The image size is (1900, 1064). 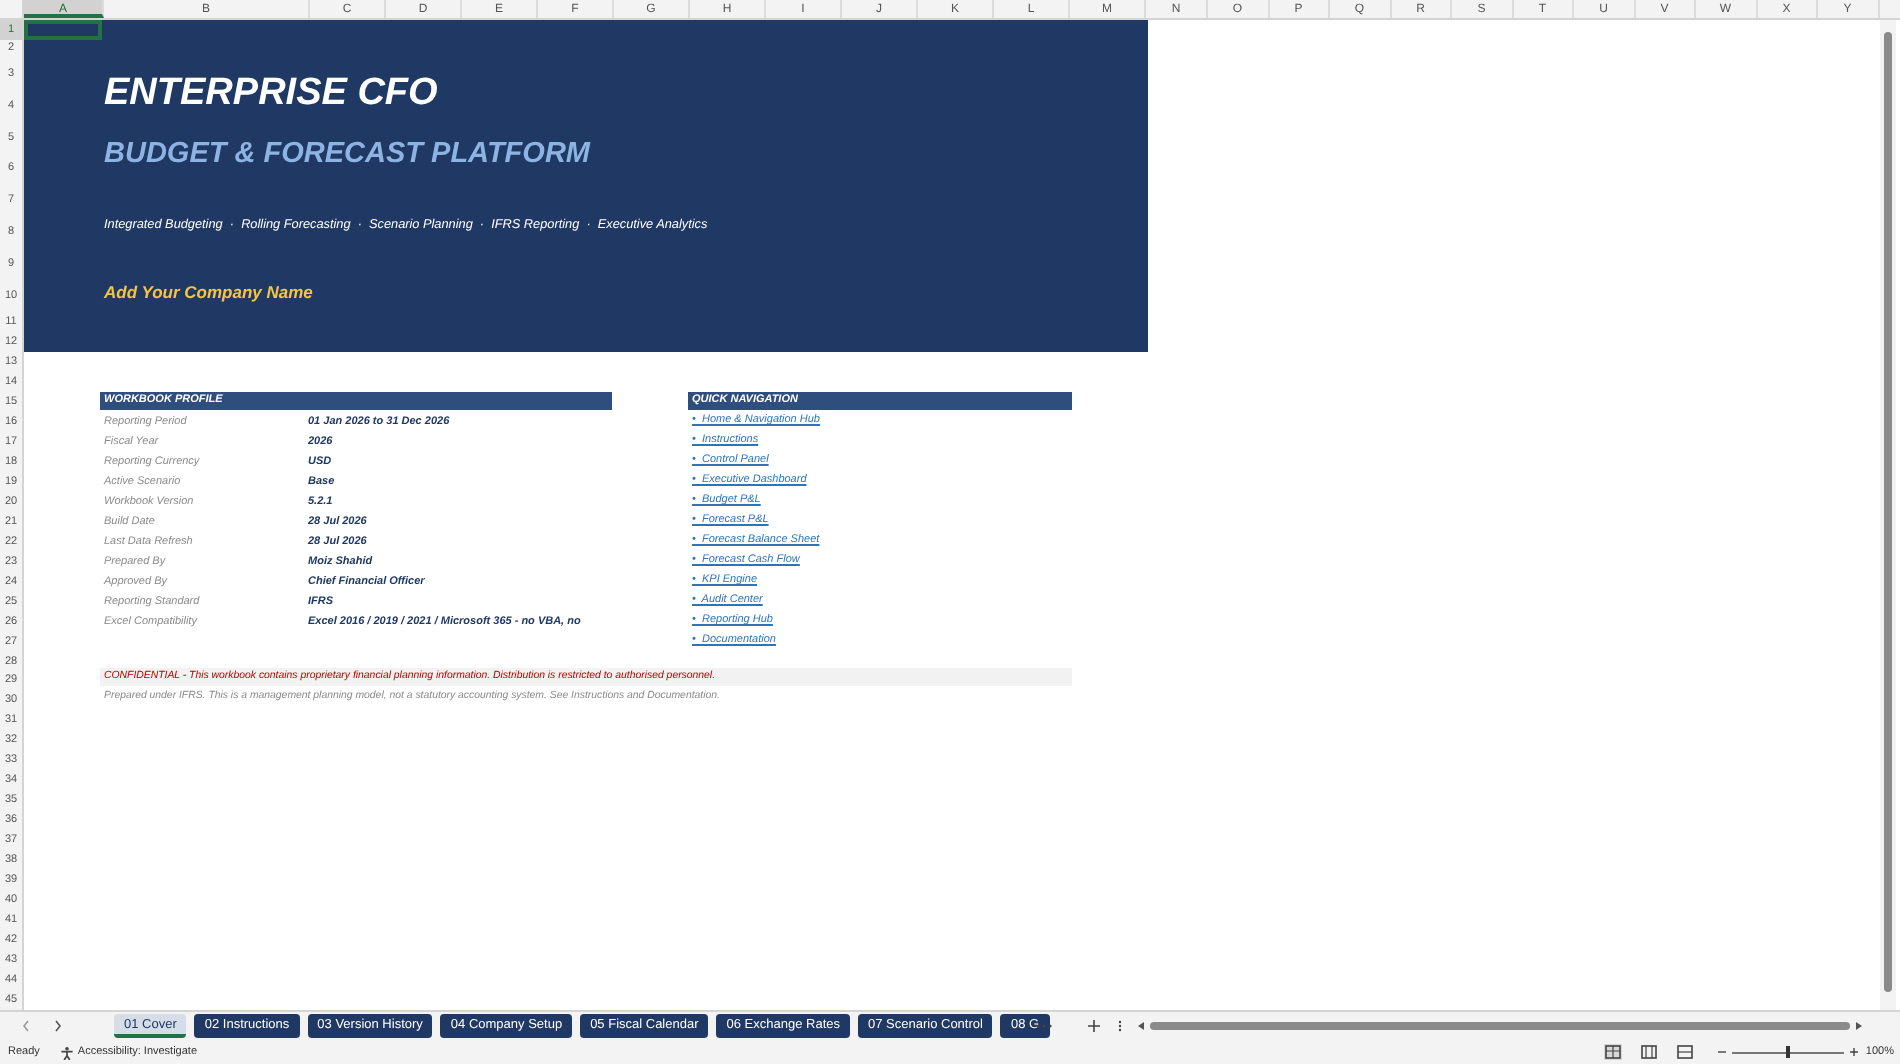 What do you see at coordinates (1612, 1052) in the screenshot?
I see `normal-view-icon` at bounding box center [1612, 1052].